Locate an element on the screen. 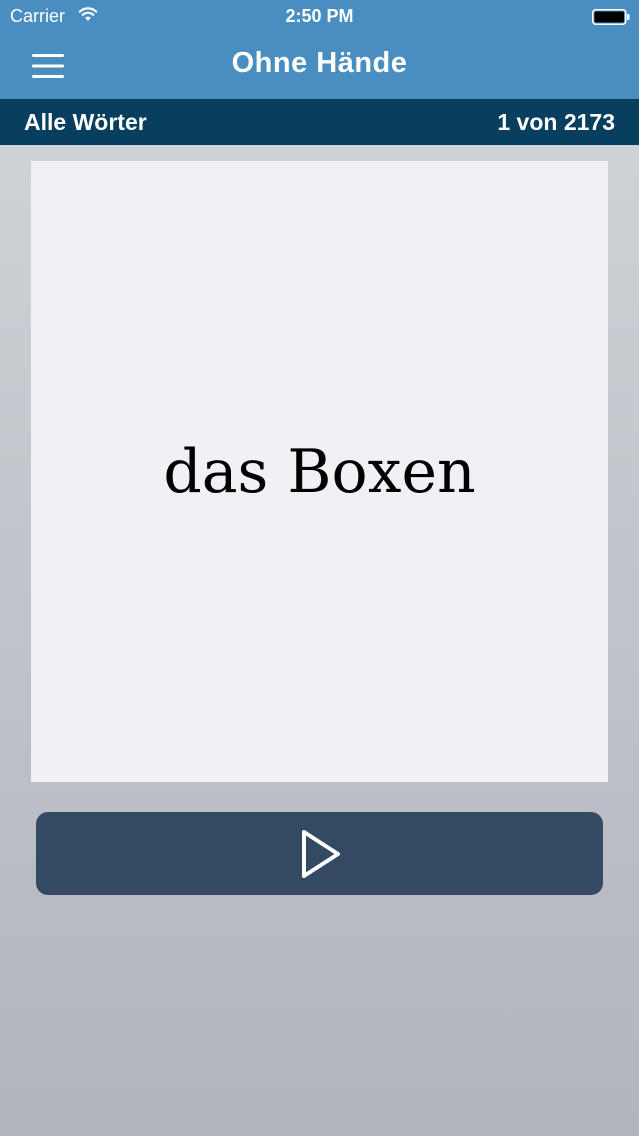 This screenshot has height=1136, width=639. battery-icon is located at coordinates (611, 17).